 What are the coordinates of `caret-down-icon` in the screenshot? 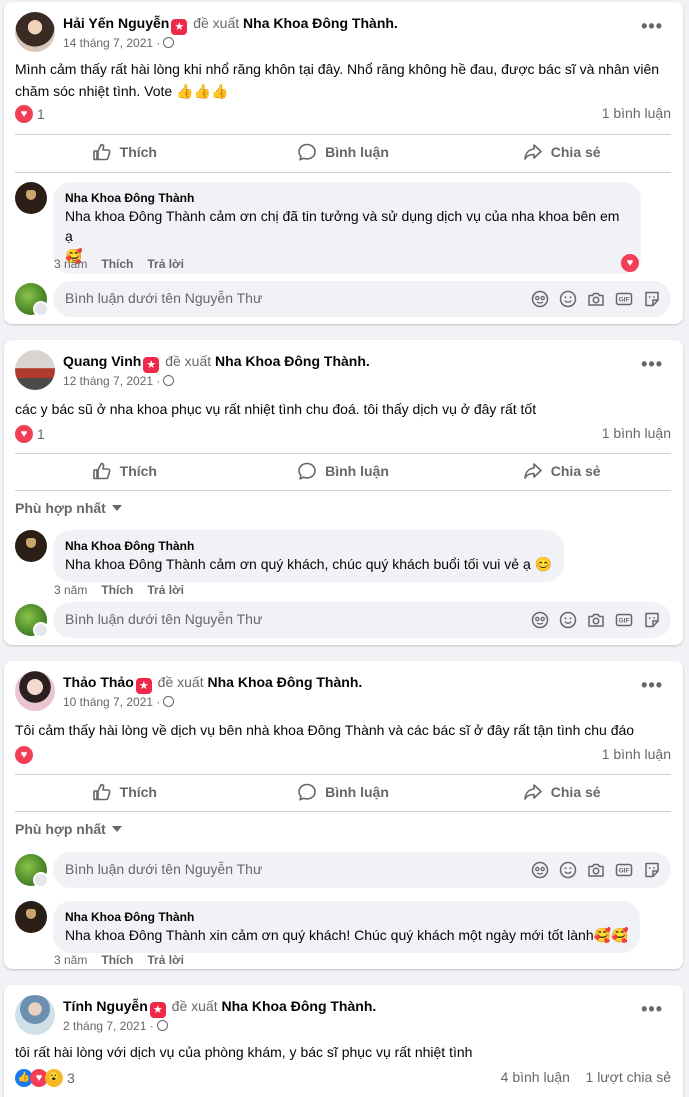 It's located at (116, 829).